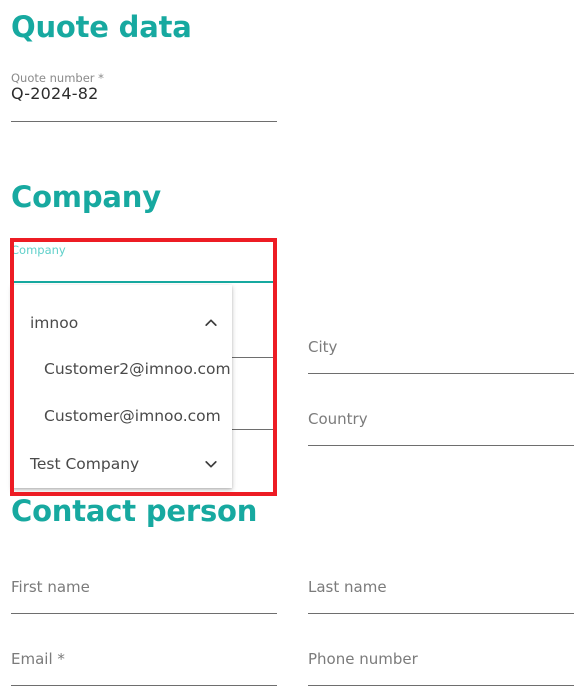 This screenshot has height=697, width=585. Describe the element at coordinates (441, 613) in the screenshot. I see `last-name-underline` at that location.